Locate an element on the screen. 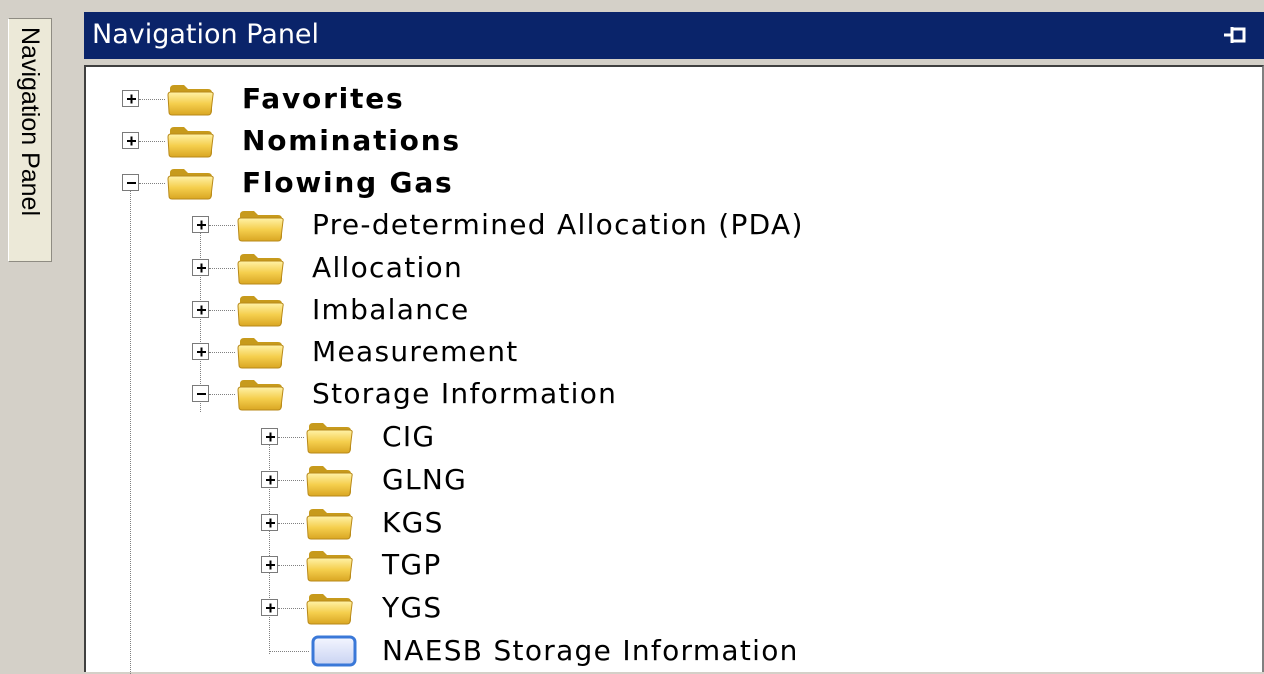 The width and height of the screenshot is (1264, 674). side-tab-label: Navigation Panel is located at coordinates (30, 122).